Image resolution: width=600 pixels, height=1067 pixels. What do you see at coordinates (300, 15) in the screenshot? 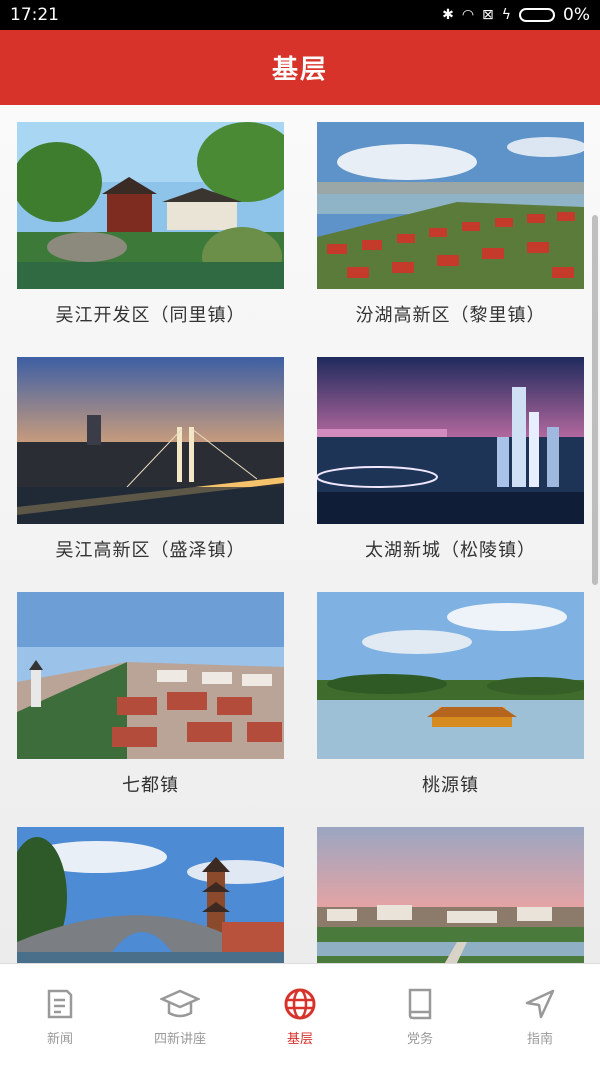
I see `status-bar: 17:21 ✱ ◠ ⊠ ϟ 0%` at bounding box center [300, 15].